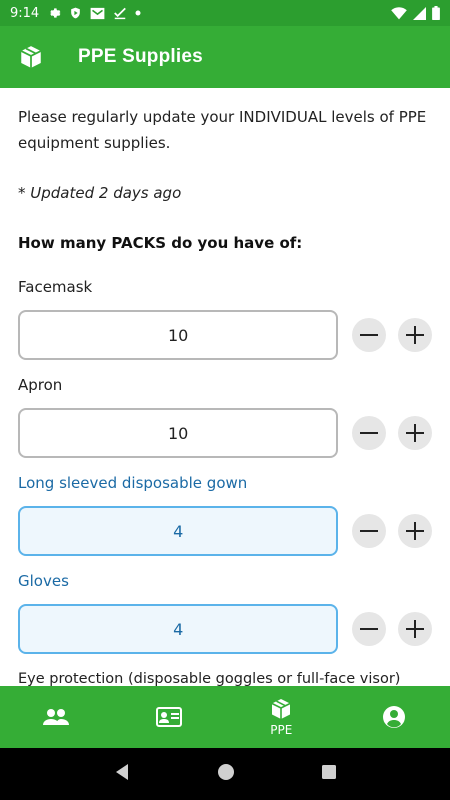 This screenshot has width=450, height=800. I want to click on app-bar: PPE Supplies, so click(225, 57).